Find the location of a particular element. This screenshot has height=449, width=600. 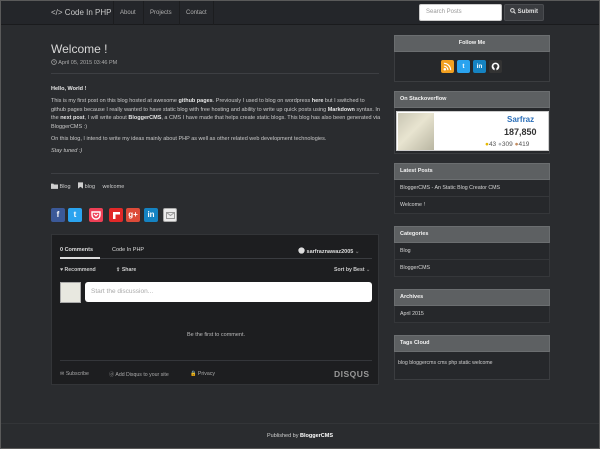

privacy-link: 🔒 Privacy is located at coordinates (202, 374).